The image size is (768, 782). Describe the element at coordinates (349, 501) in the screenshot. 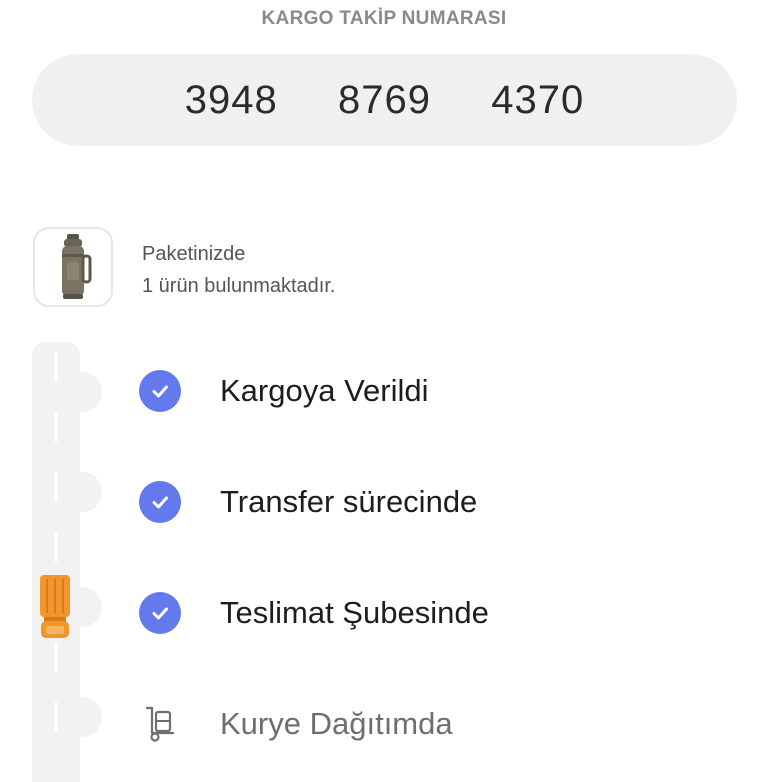

I see `step-label: Transfer sürecinde` at that location.